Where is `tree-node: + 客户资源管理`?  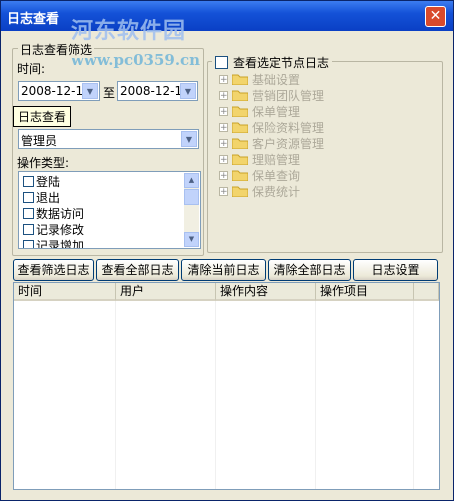
tree-node: + 客户资源管理 is located at coordinates (271, 143).